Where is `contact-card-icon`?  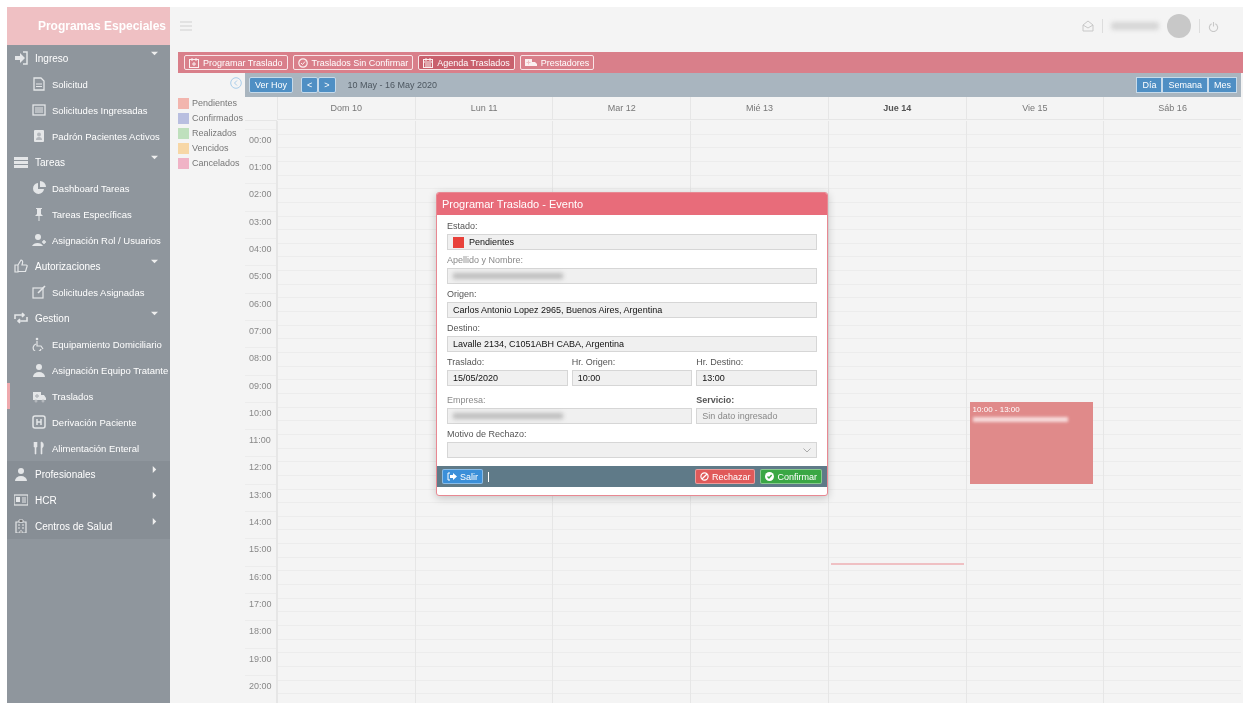
contact-card-icon is located at coordinates (39, 136).